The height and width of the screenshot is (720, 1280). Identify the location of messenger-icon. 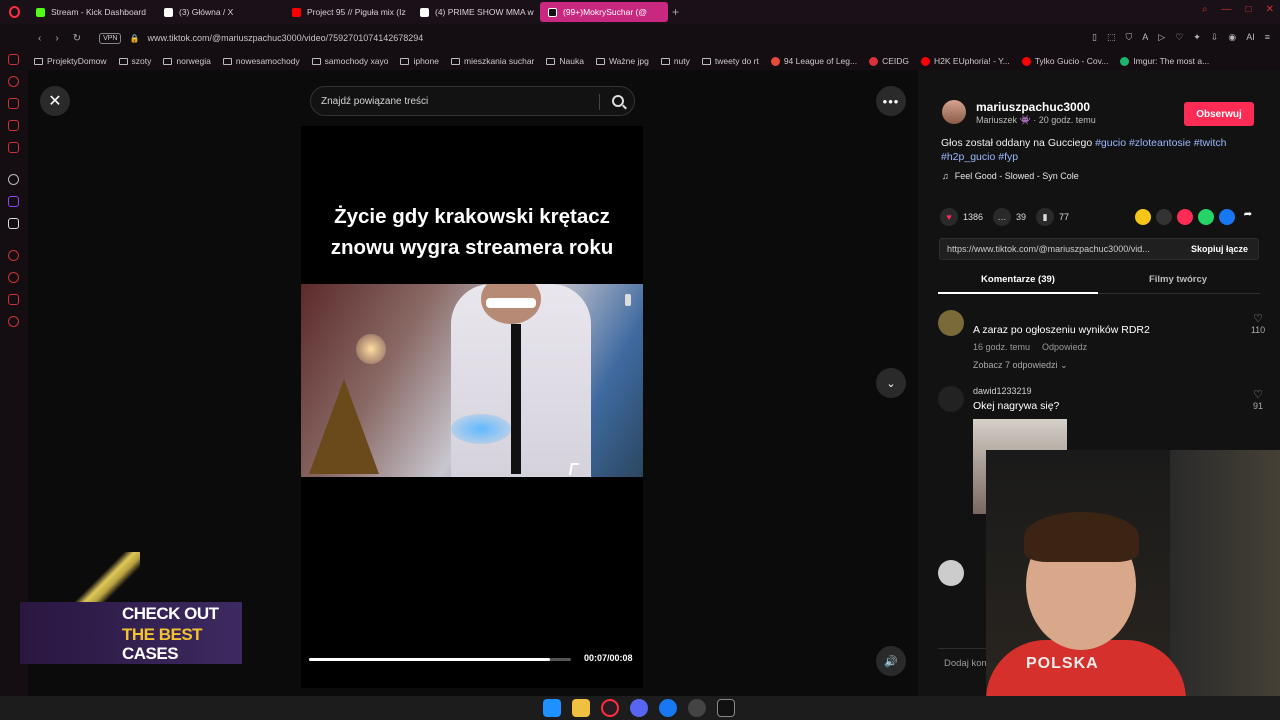
(13, 59).